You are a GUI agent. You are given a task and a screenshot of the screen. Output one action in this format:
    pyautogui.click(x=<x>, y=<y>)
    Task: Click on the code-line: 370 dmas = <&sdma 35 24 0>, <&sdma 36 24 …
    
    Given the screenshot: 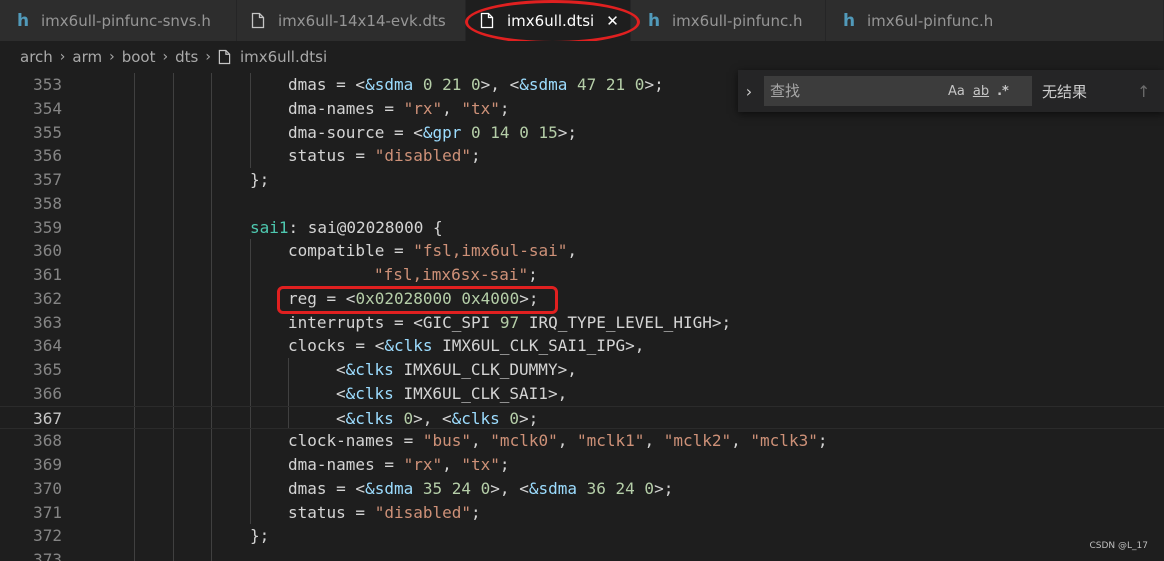 What is the action you would take?
    pyautogui.click(x=582, y=488)
    